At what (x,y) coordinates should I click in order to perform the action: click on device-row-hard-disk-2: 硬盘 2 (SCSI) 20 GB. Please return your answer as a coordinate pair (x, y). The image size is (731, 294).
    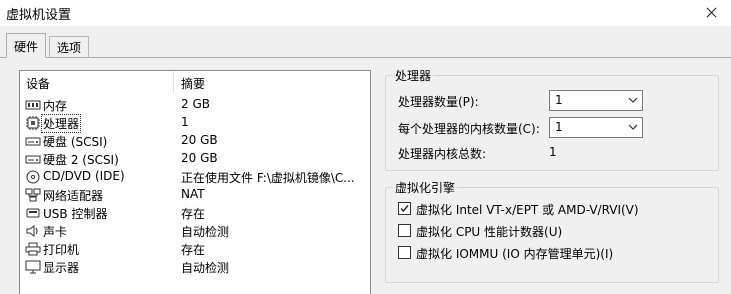
    Looking at the image, I should click on (195, 159).